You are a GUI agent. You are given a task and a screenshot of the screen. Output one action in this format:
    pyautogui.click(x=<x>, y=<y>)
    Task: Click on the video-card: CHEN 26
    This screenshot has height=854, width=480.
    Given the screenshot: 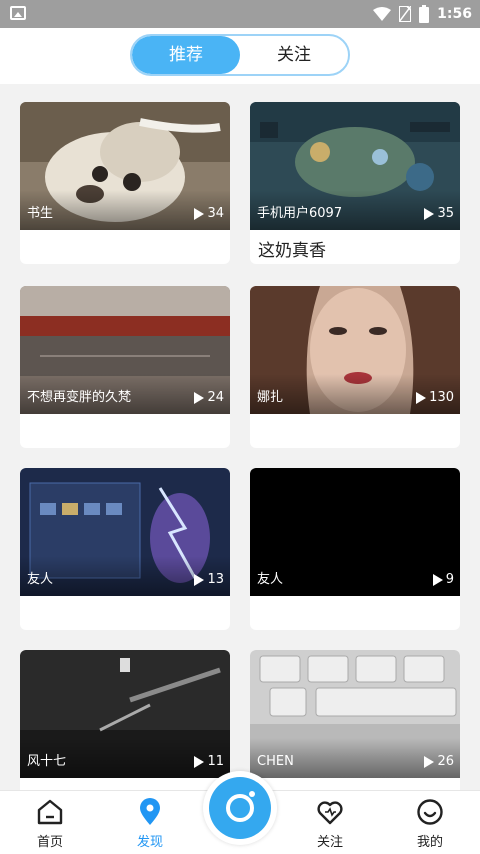 What is the action you would take?
    pyautogui.click(x=355, y=720)
    